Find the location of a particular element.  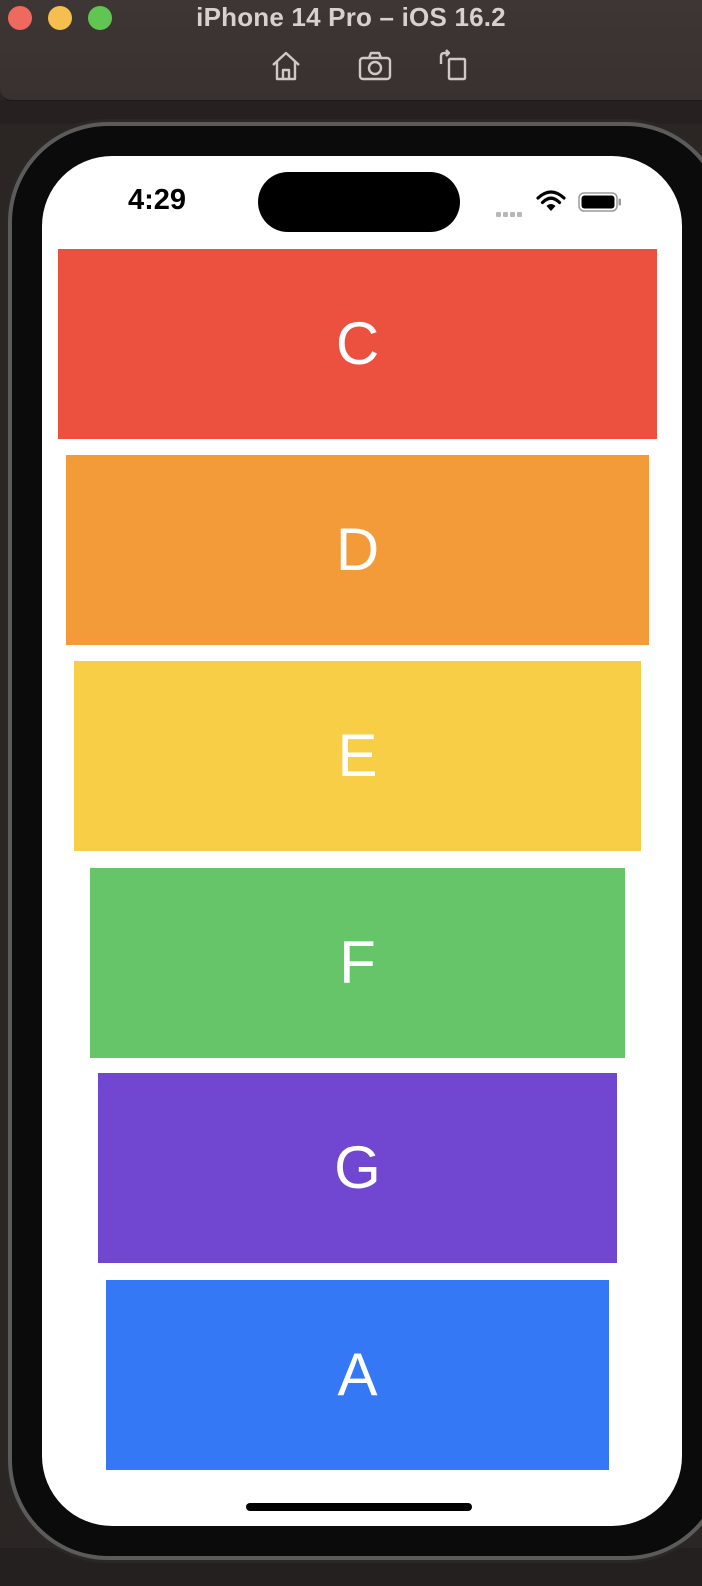

list-item-label: G is located at coordinates (357, 1167).